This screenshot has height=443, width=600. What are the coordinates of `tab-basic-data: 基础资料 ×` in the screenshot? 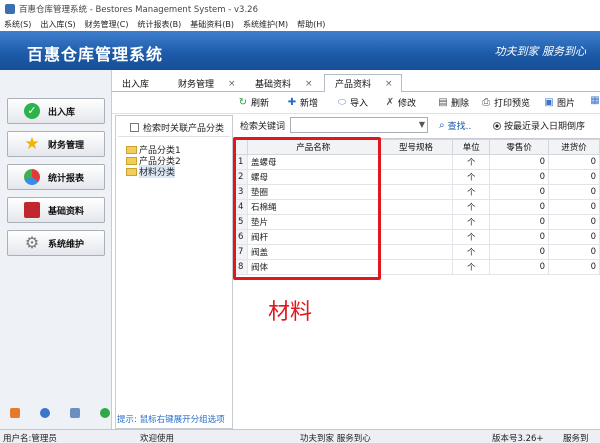 It's located at (279, 83).